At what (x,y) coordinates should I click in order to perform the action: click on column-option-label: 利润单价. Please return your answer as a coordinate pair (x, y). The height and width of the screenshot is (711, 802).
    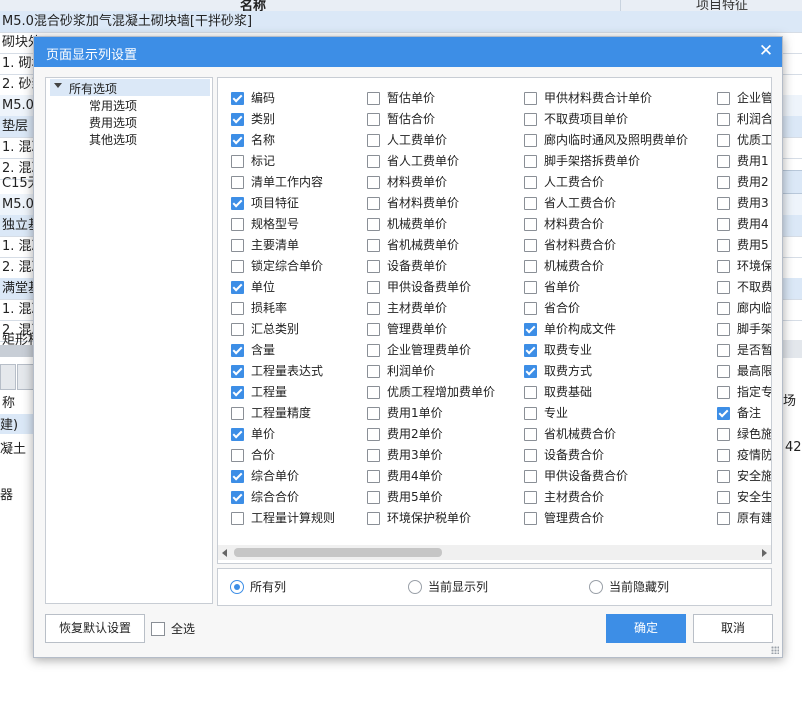
    Looking at the image, I should click on (411, 371).